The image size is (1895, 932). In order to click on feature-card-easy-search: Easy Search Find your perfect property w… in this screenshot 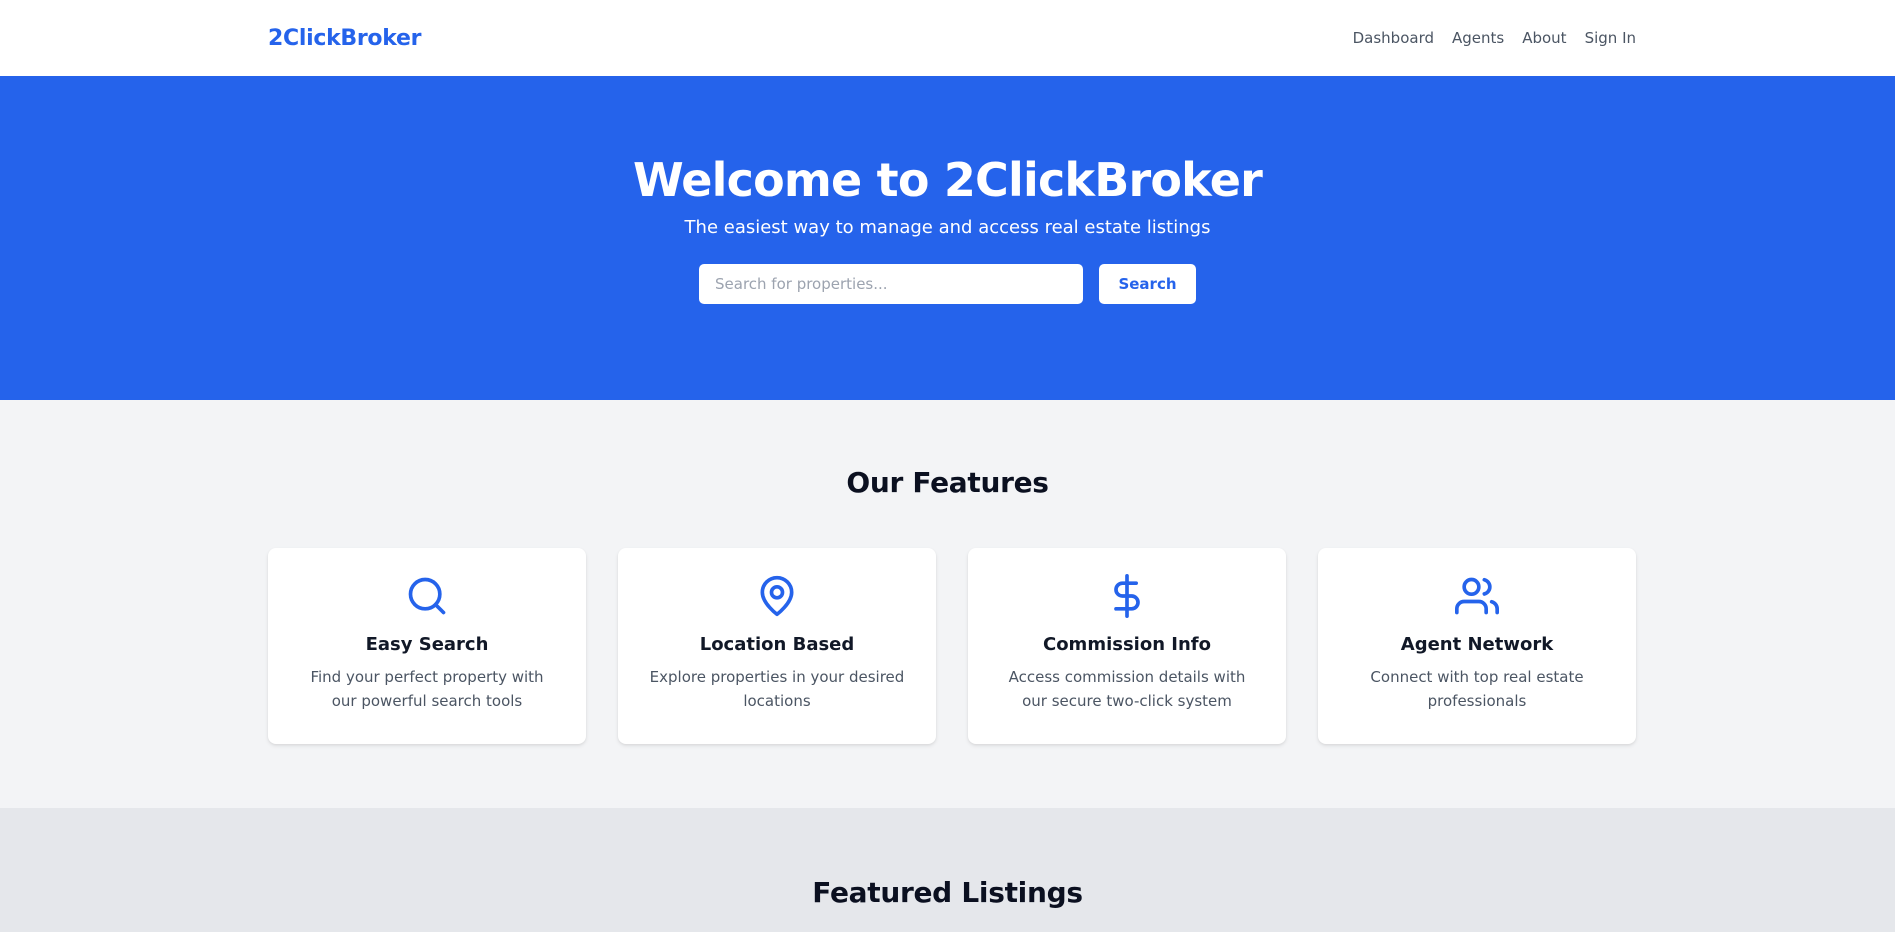, I will do `click(427, 646)`.